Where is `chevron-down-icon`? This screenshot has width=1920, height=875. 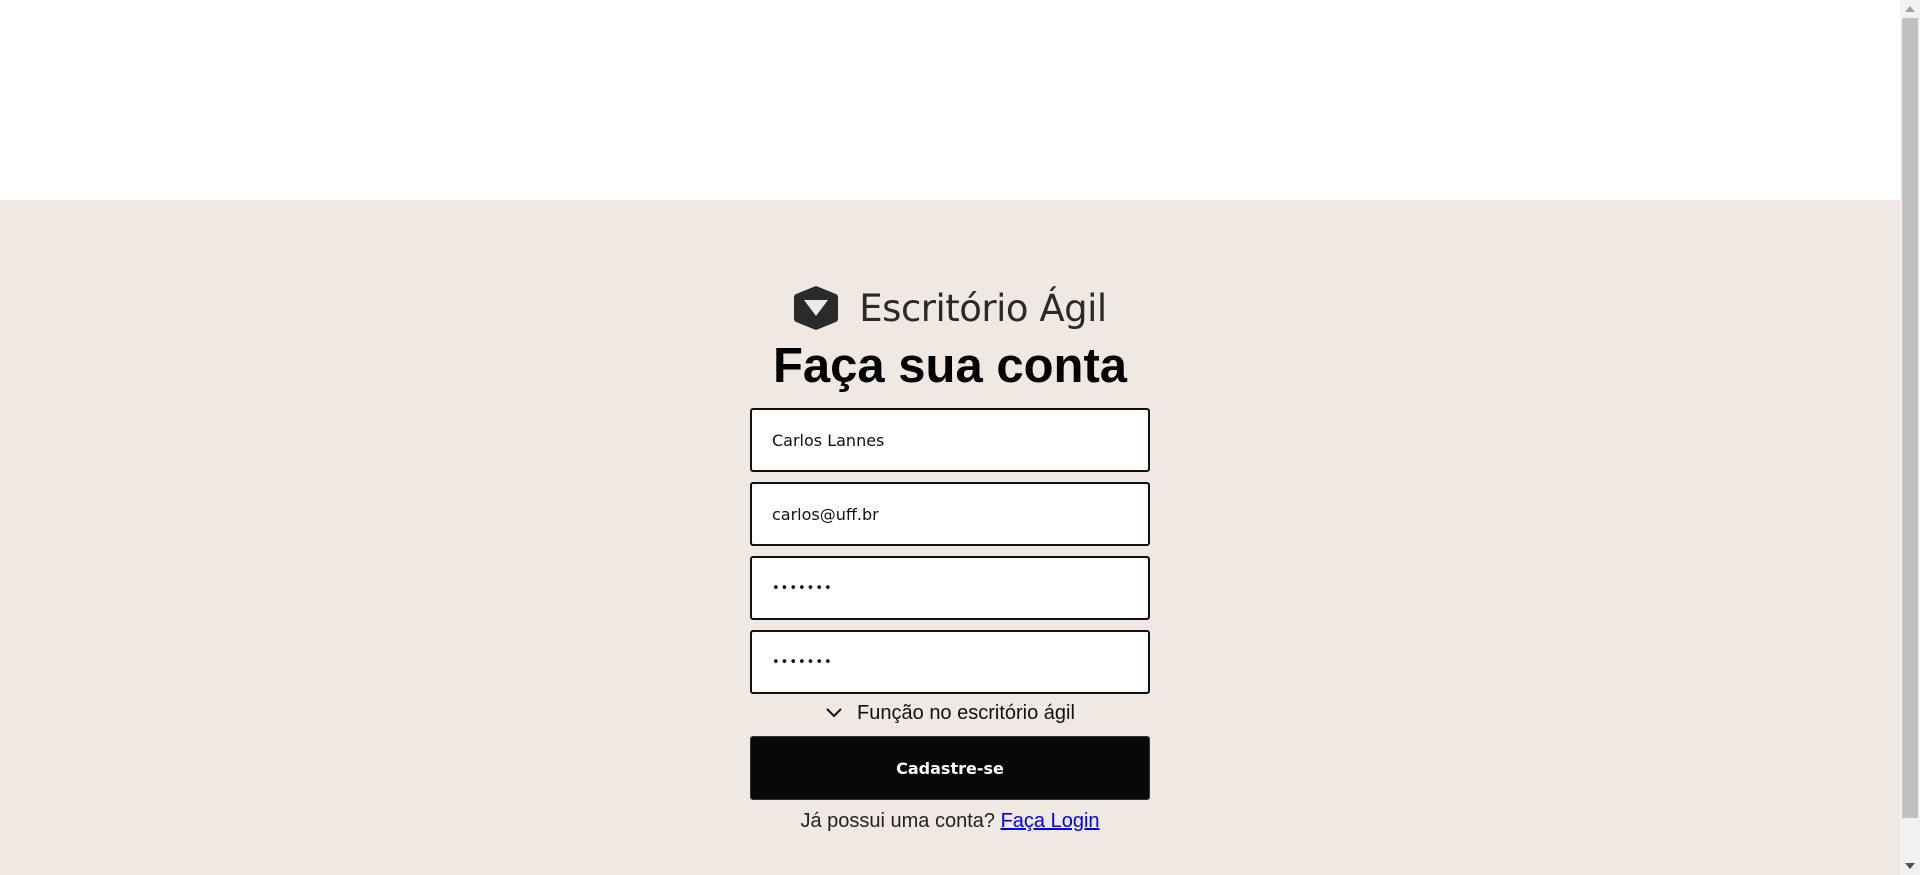
chevron-down-icon is located at coordinates (834, 713).